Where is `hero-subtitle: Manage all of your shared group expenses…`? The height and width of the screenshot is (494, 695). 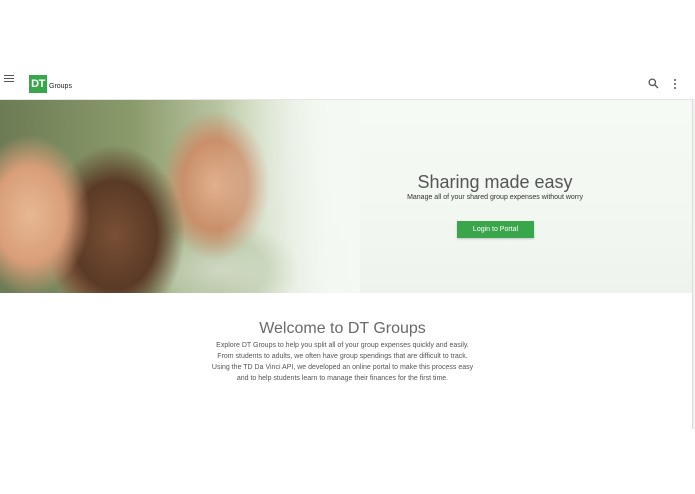
hero-subtitle: Manage all of your shared group expenses… is located at coordinates (495, 197).